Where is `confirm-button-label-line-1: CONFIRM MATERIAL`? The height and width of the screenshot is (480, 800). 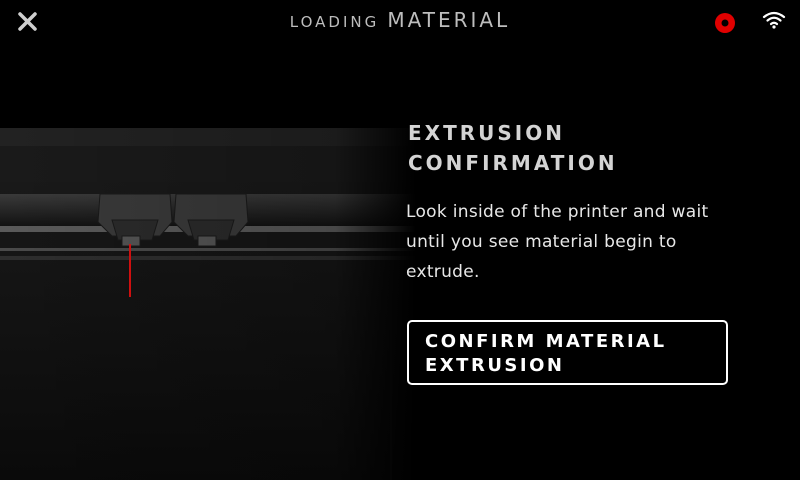 confirm-button-label-line-1: CONFIRM MATERIAL is located at coordinates (546, 341).